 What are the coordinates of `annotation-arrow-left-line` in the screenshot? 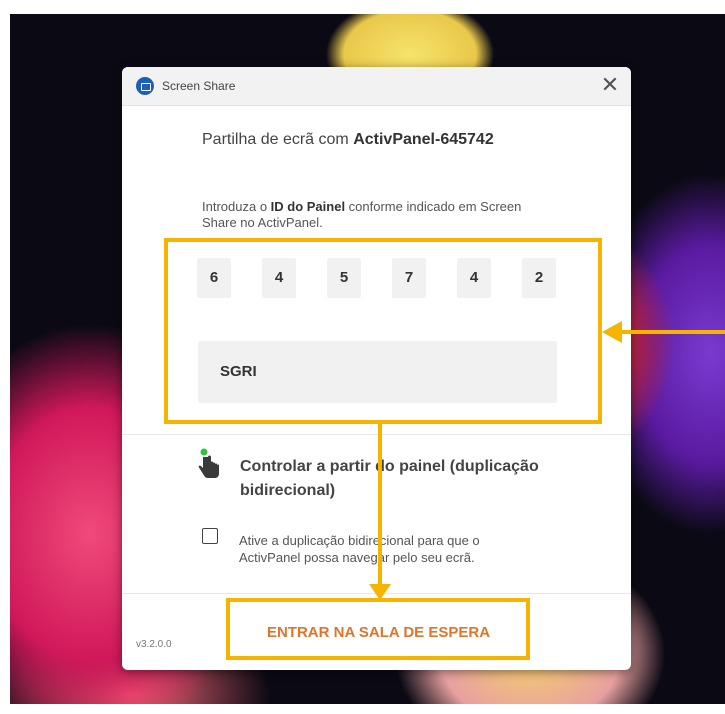 It's located at (672, 332).